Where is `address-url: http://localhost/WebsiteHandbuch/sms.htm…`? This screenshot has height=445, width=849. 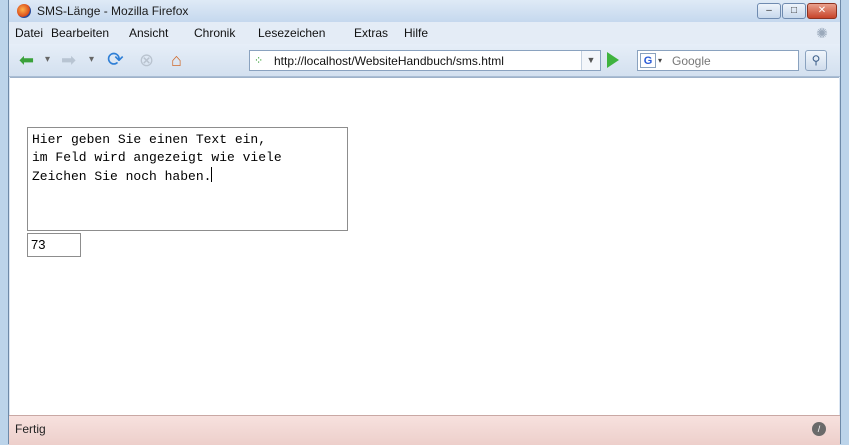 address-url: http://localhost/WebsiteHandbuch/sms.htm… is located at coordinates (389, 61).